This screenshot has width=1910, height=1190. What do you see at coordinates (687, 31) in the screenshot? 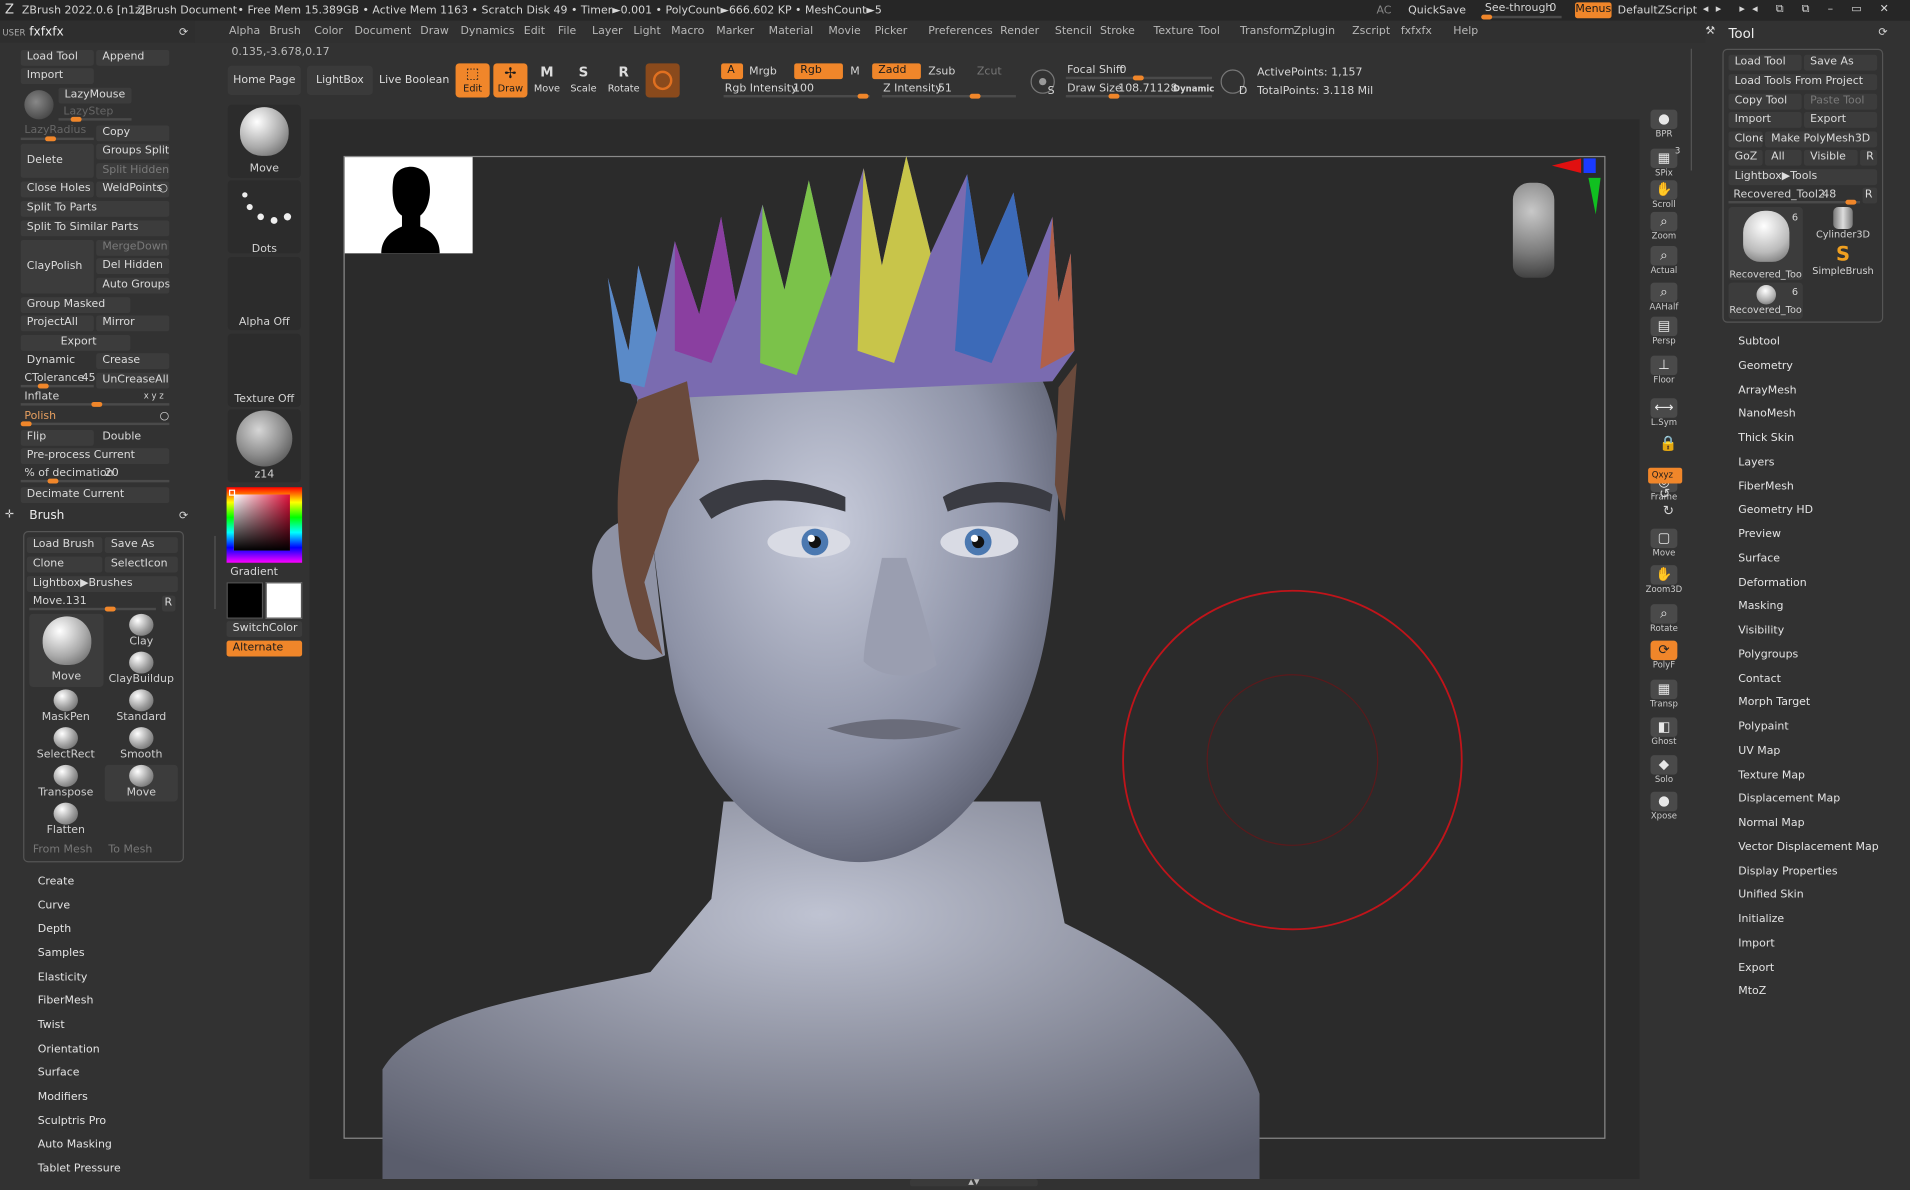
I see `menu-macro: Macro` at bounding box center [687, 31].